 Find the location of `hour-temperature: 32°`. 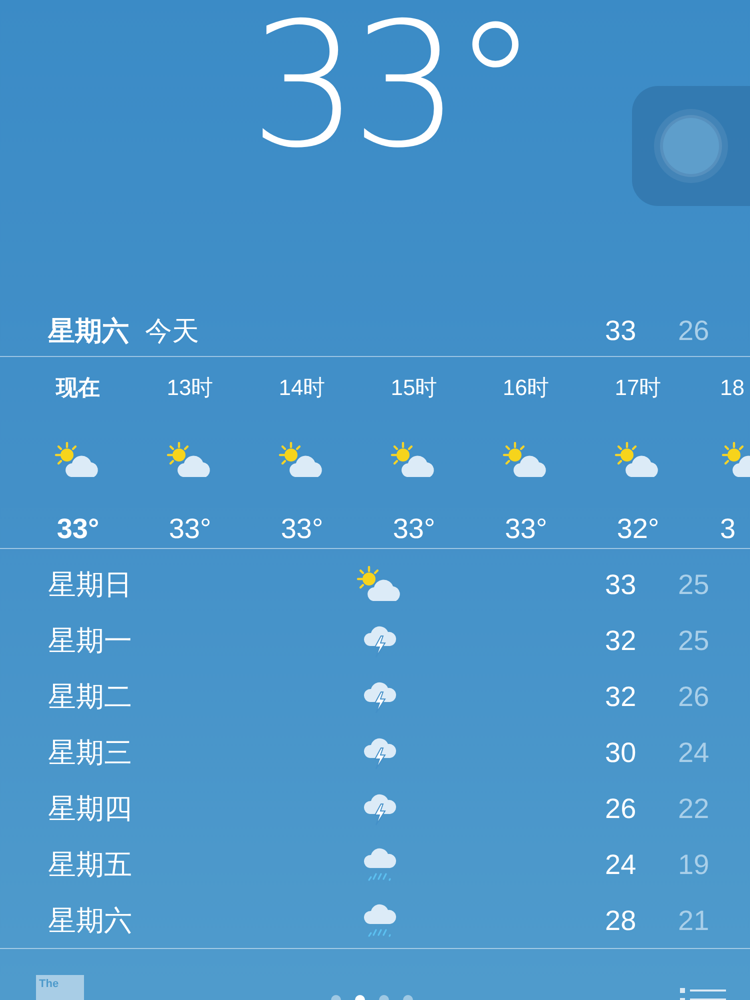

hour-temperature: 32° is located at coordinates (638, 529).